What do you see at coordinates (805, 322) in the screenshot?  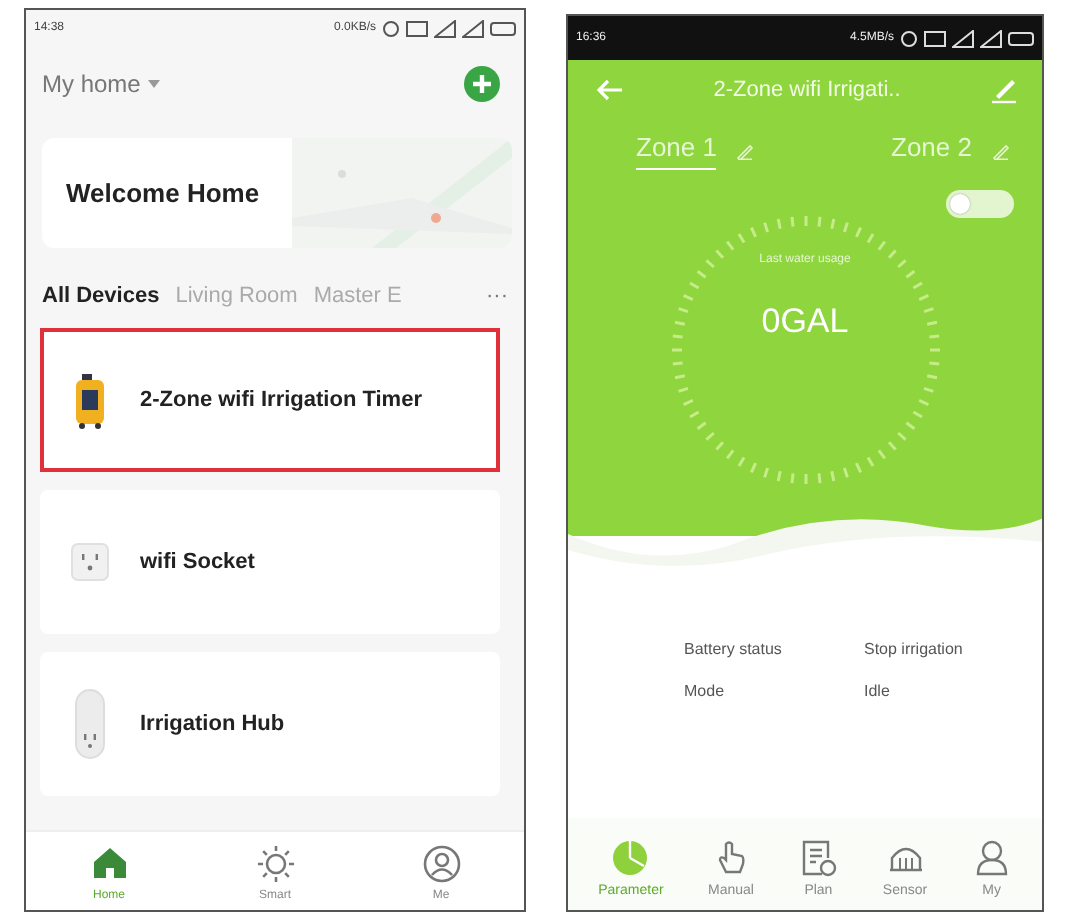 I see `usage-value: 0GAL` at bounding box center [805, 322].